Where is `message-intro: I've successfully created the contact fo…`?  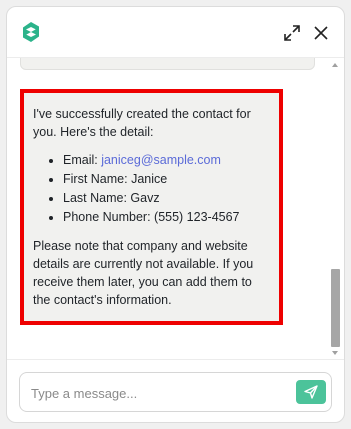
message-intro: I've successfully created the contact fo… is located at coordinates (142, 123).